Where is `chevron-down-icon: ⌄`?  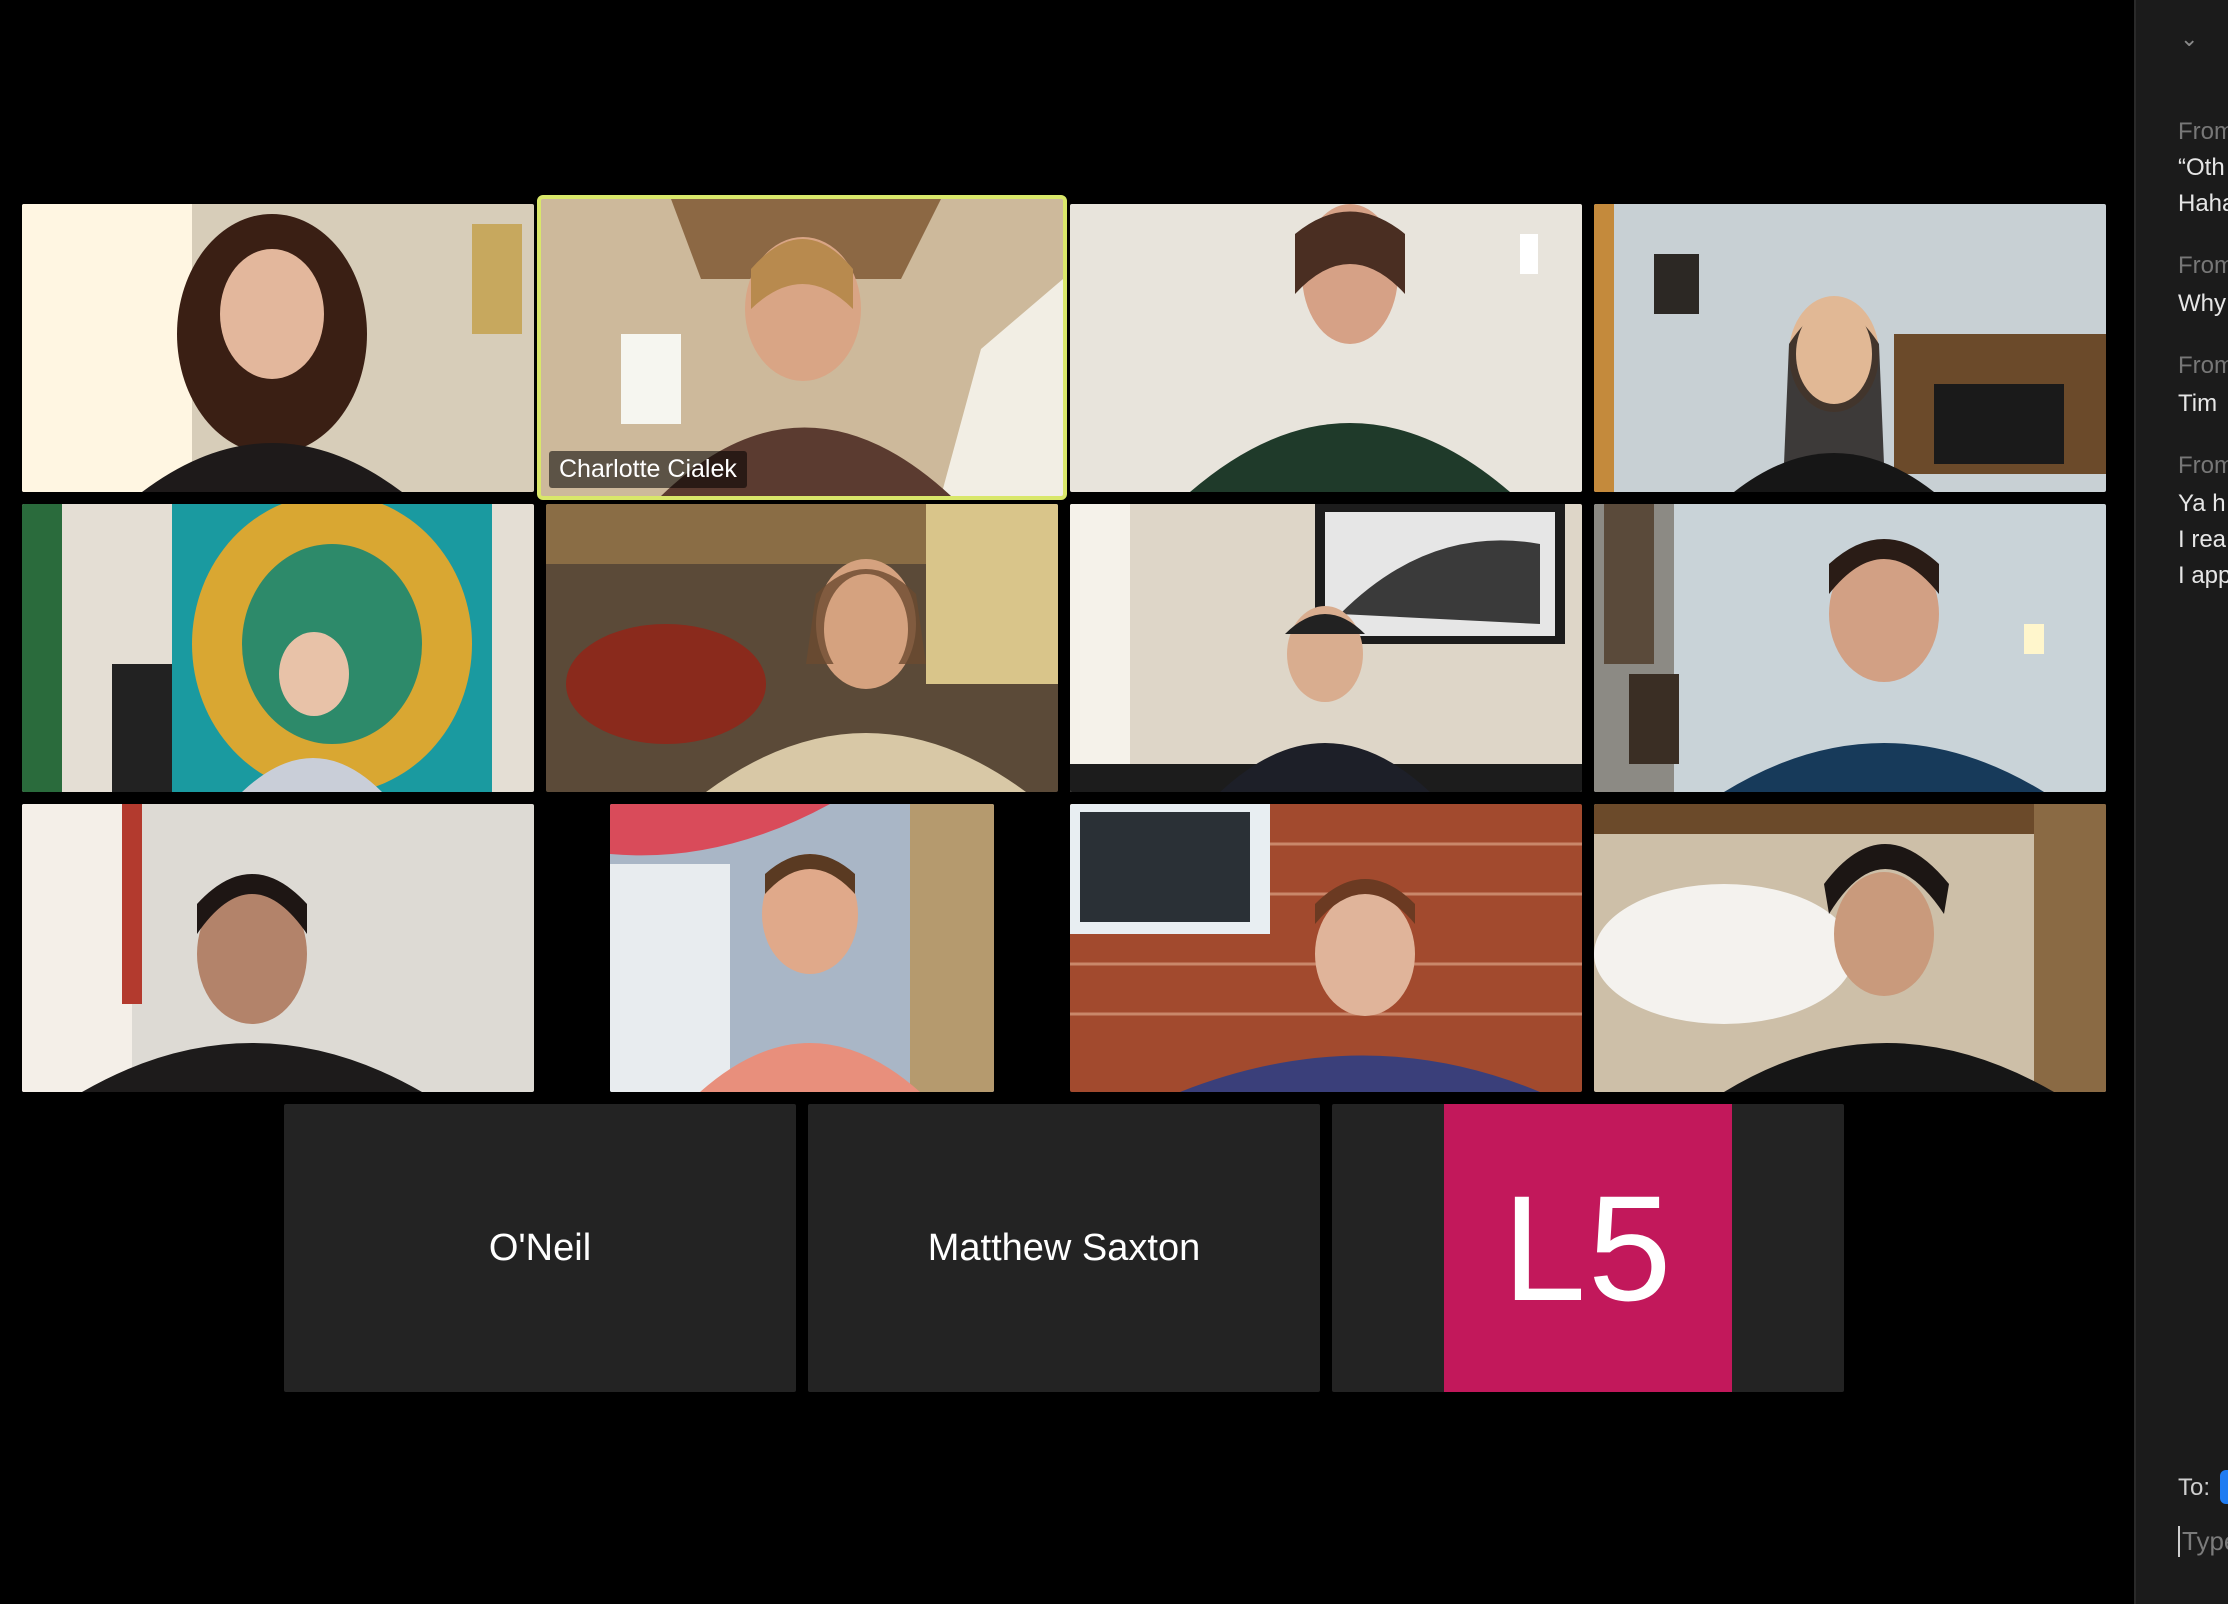 chevron-down-icon: ⌄ is located at coordinates (2189, 39).